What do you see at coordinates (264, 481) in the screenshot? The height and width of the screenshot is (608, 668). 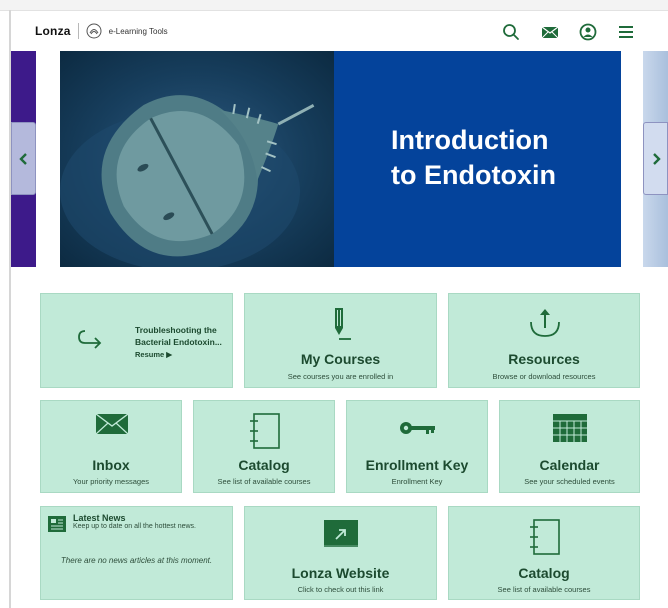 I see `catalog-subtitle: See list of available courses` at bounding box center [264, 481].